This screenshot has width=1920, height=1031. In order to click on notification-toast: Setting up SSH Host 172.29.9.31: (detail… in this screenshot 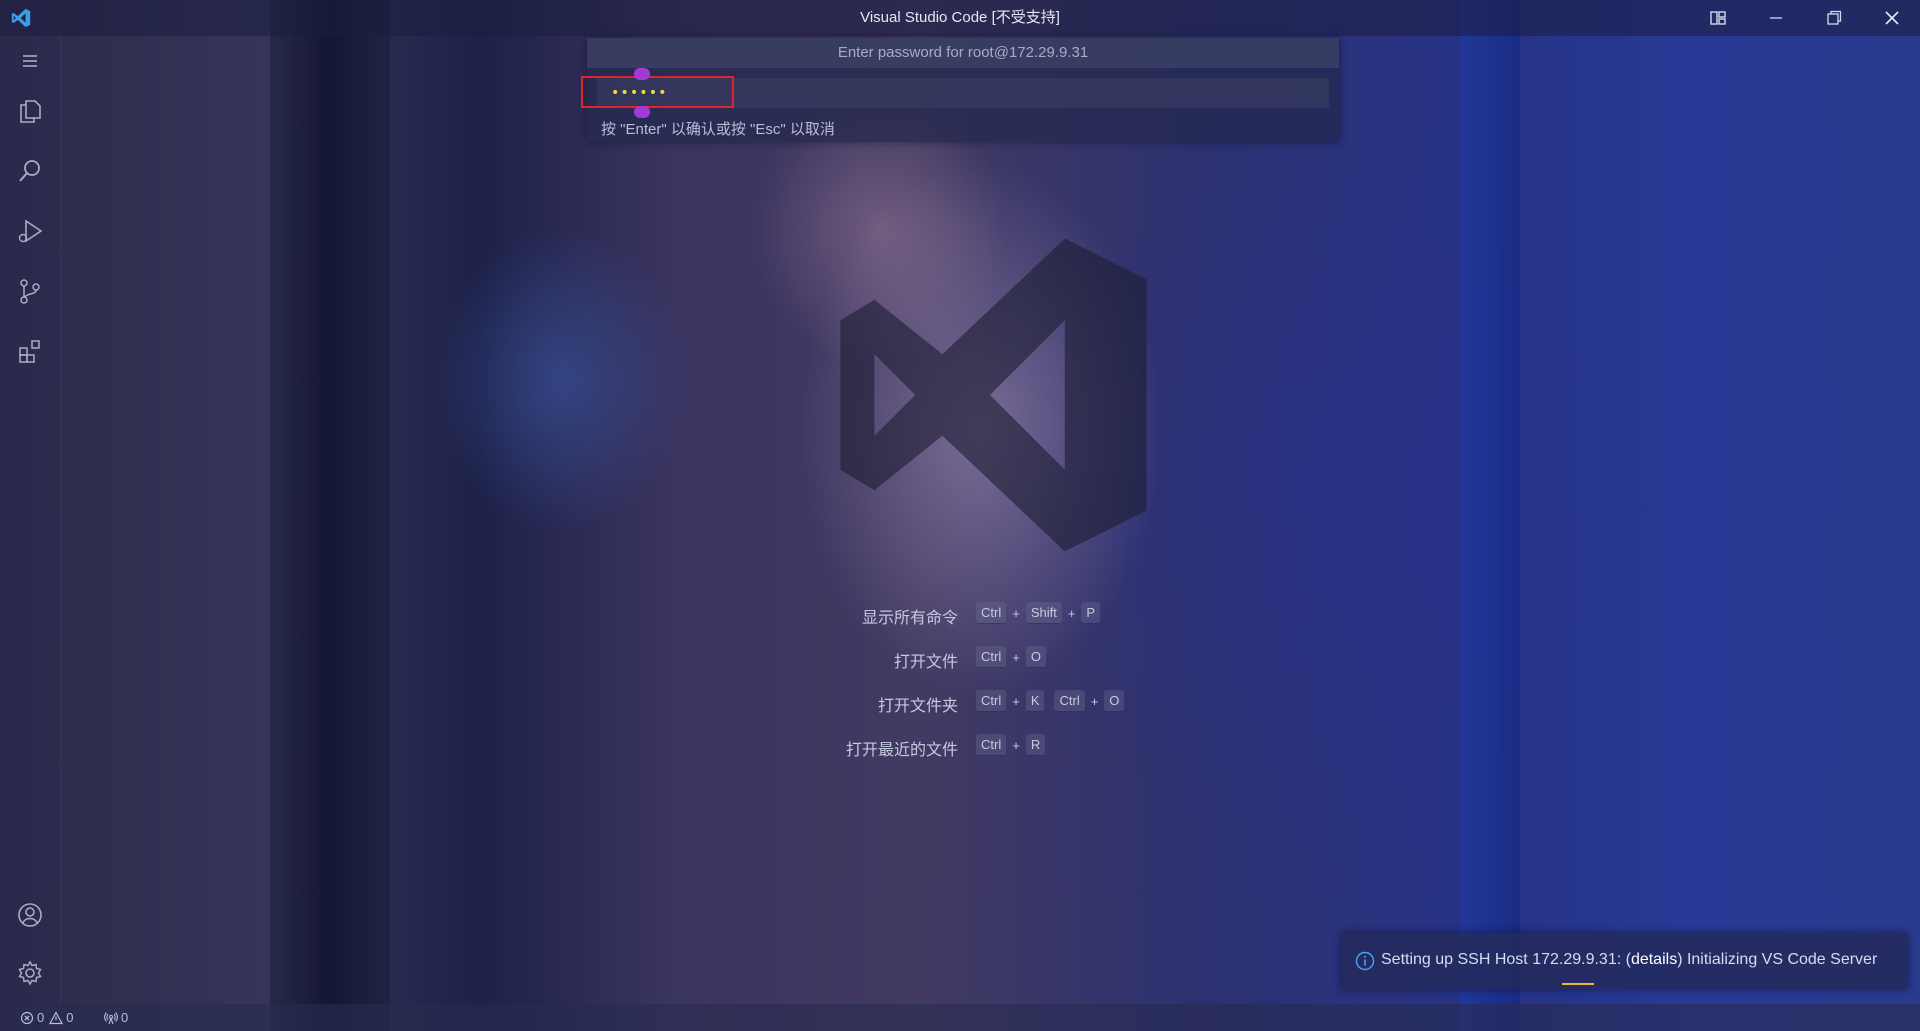, I will do `click(1625, 961)`.